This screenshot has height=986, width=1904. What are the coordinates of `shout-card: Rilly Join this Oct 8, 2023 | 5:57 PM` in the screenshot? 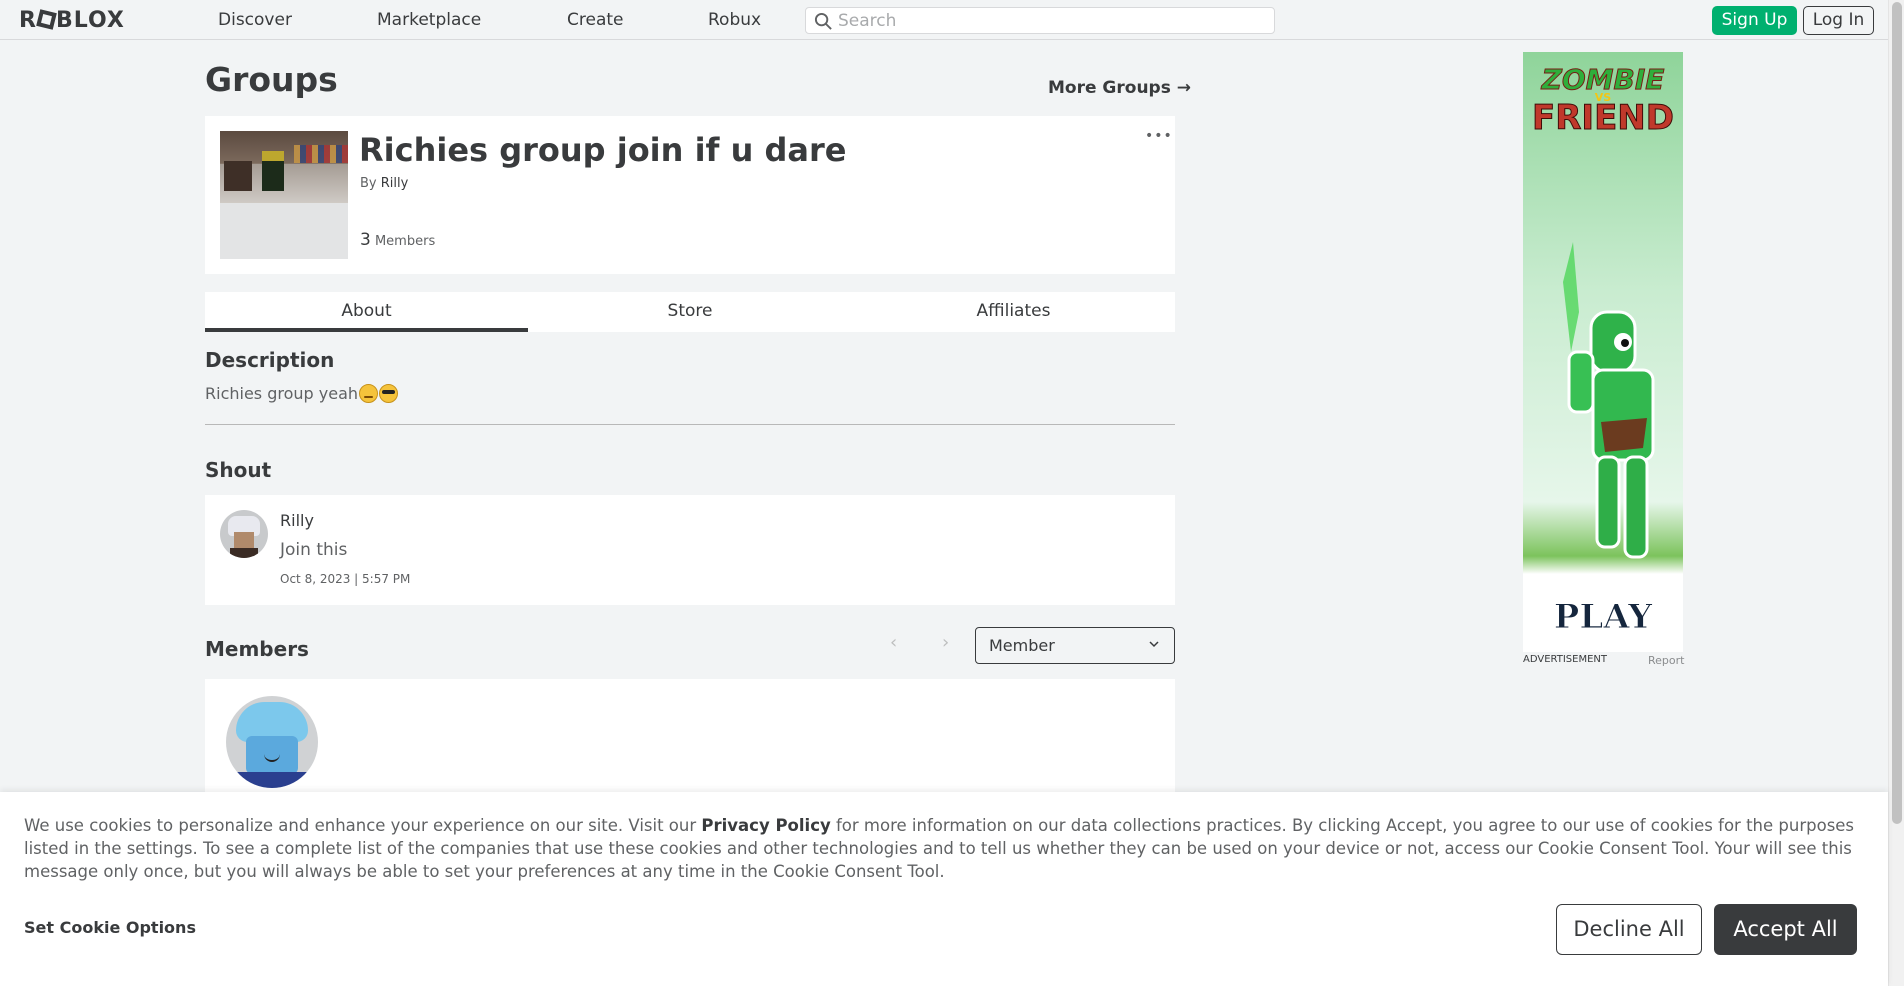 It's located at (690, 550).